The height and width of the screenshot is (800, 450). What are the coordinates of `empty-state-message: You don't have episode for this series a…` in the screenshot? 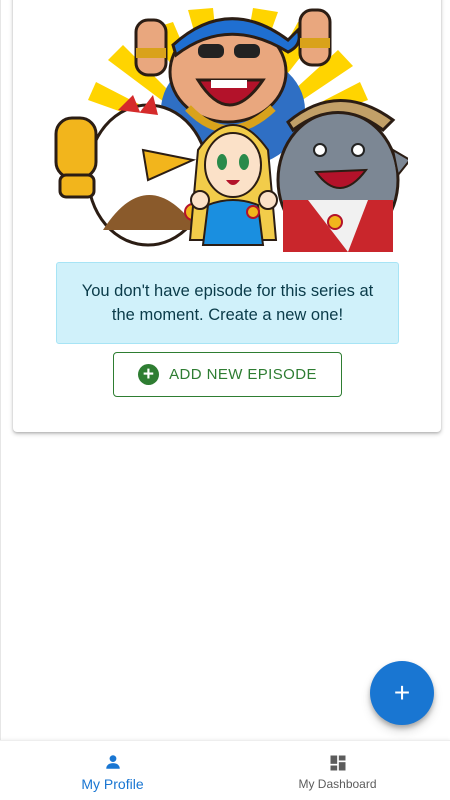 It's located at (227, 303).